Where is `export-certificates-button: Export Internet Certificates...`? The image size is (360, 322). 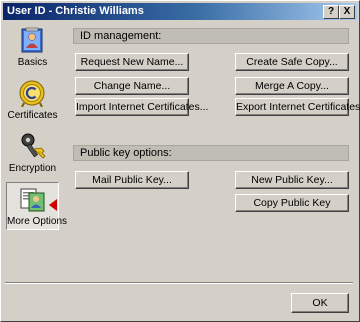
export-certificates-button: Export Internet Certificates... is located at coordinates (297, 107).